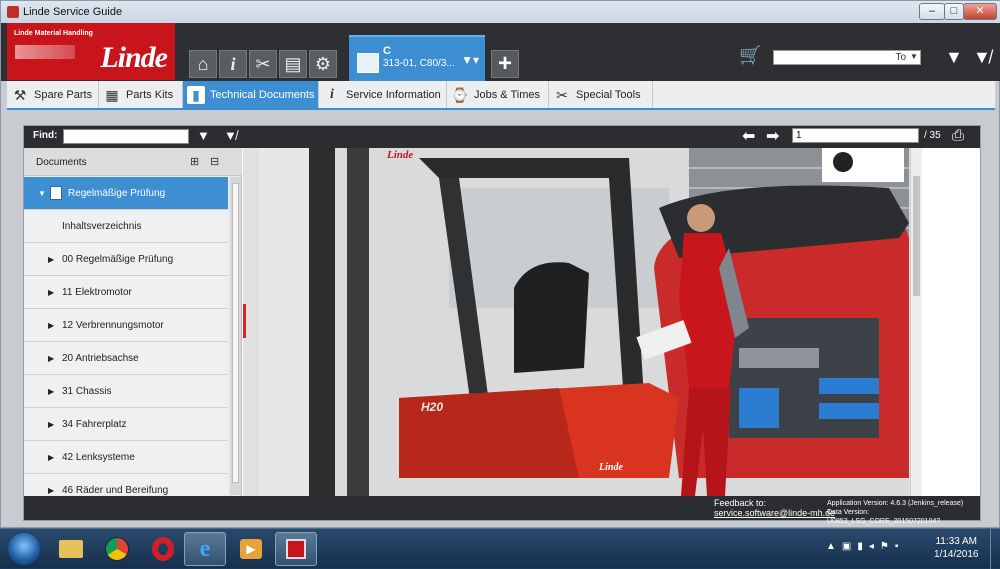 This screenshot has height=569, width=1000. Describe the element at coordinates (197, 162) in the screenshot. I see `expand-all-icon: ⊞` at that location.